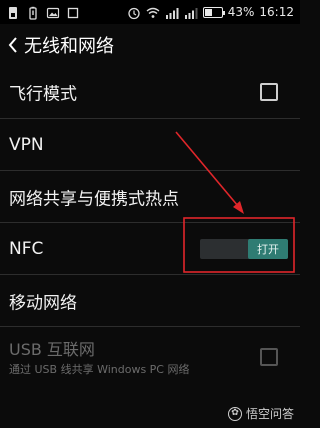 This screenshot has width=320, height=428. What do you see at coordinates (241, 12) in the screenshot?
I see `battery-percent: 43%` at bounding box center [241, 12].